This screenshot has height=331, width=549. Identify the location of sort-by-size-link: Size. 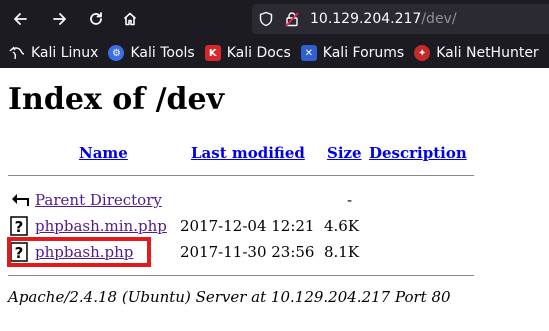
(344, 153).